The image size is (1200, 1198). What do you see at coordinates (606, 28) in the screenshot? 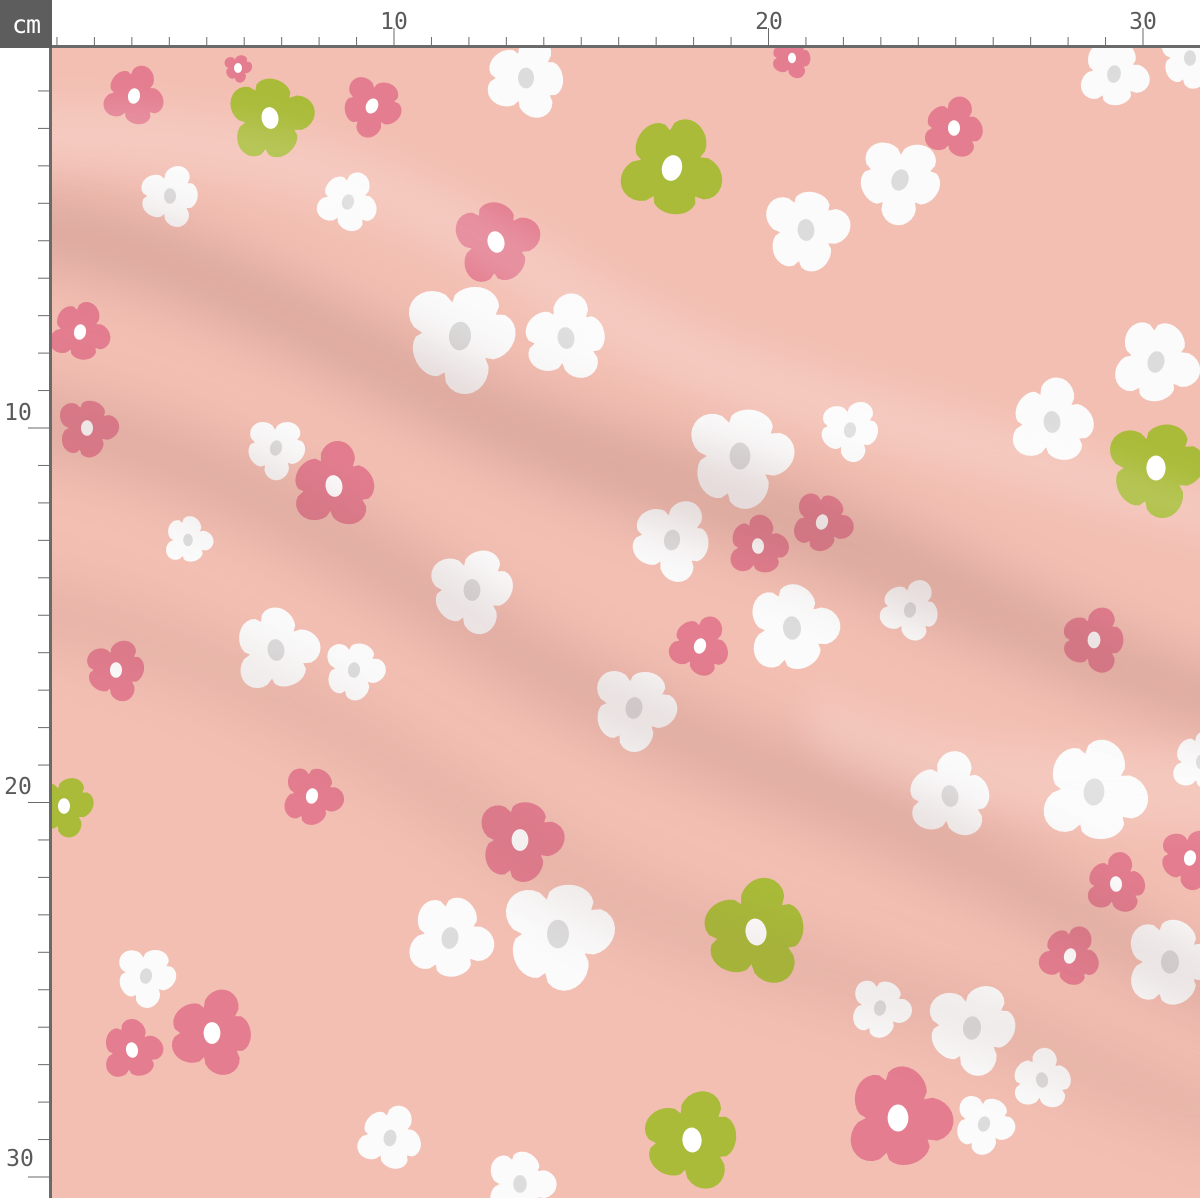
I see `top-ruler-ticks: 10 20 30` at bounding box center [606, 28].